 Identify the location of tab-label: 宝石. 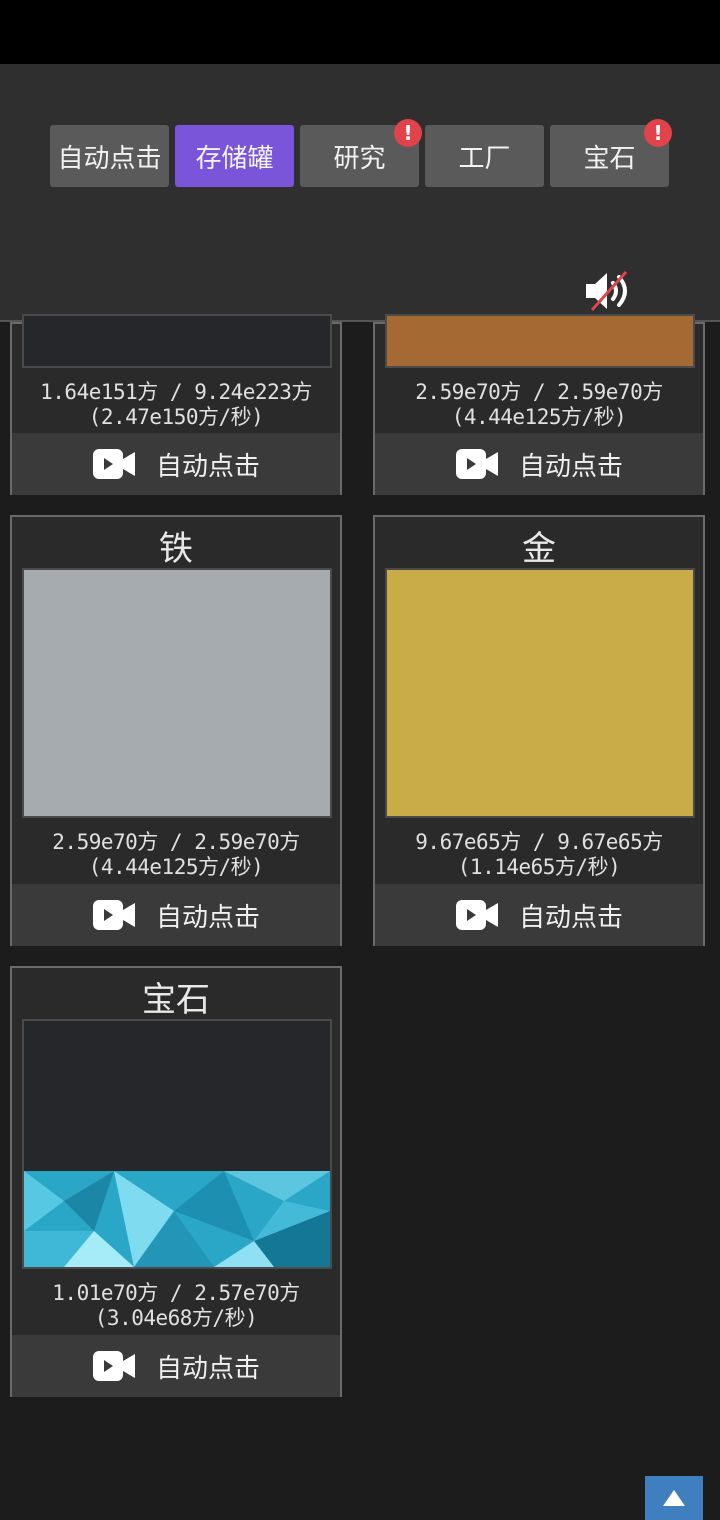
(609, 158).